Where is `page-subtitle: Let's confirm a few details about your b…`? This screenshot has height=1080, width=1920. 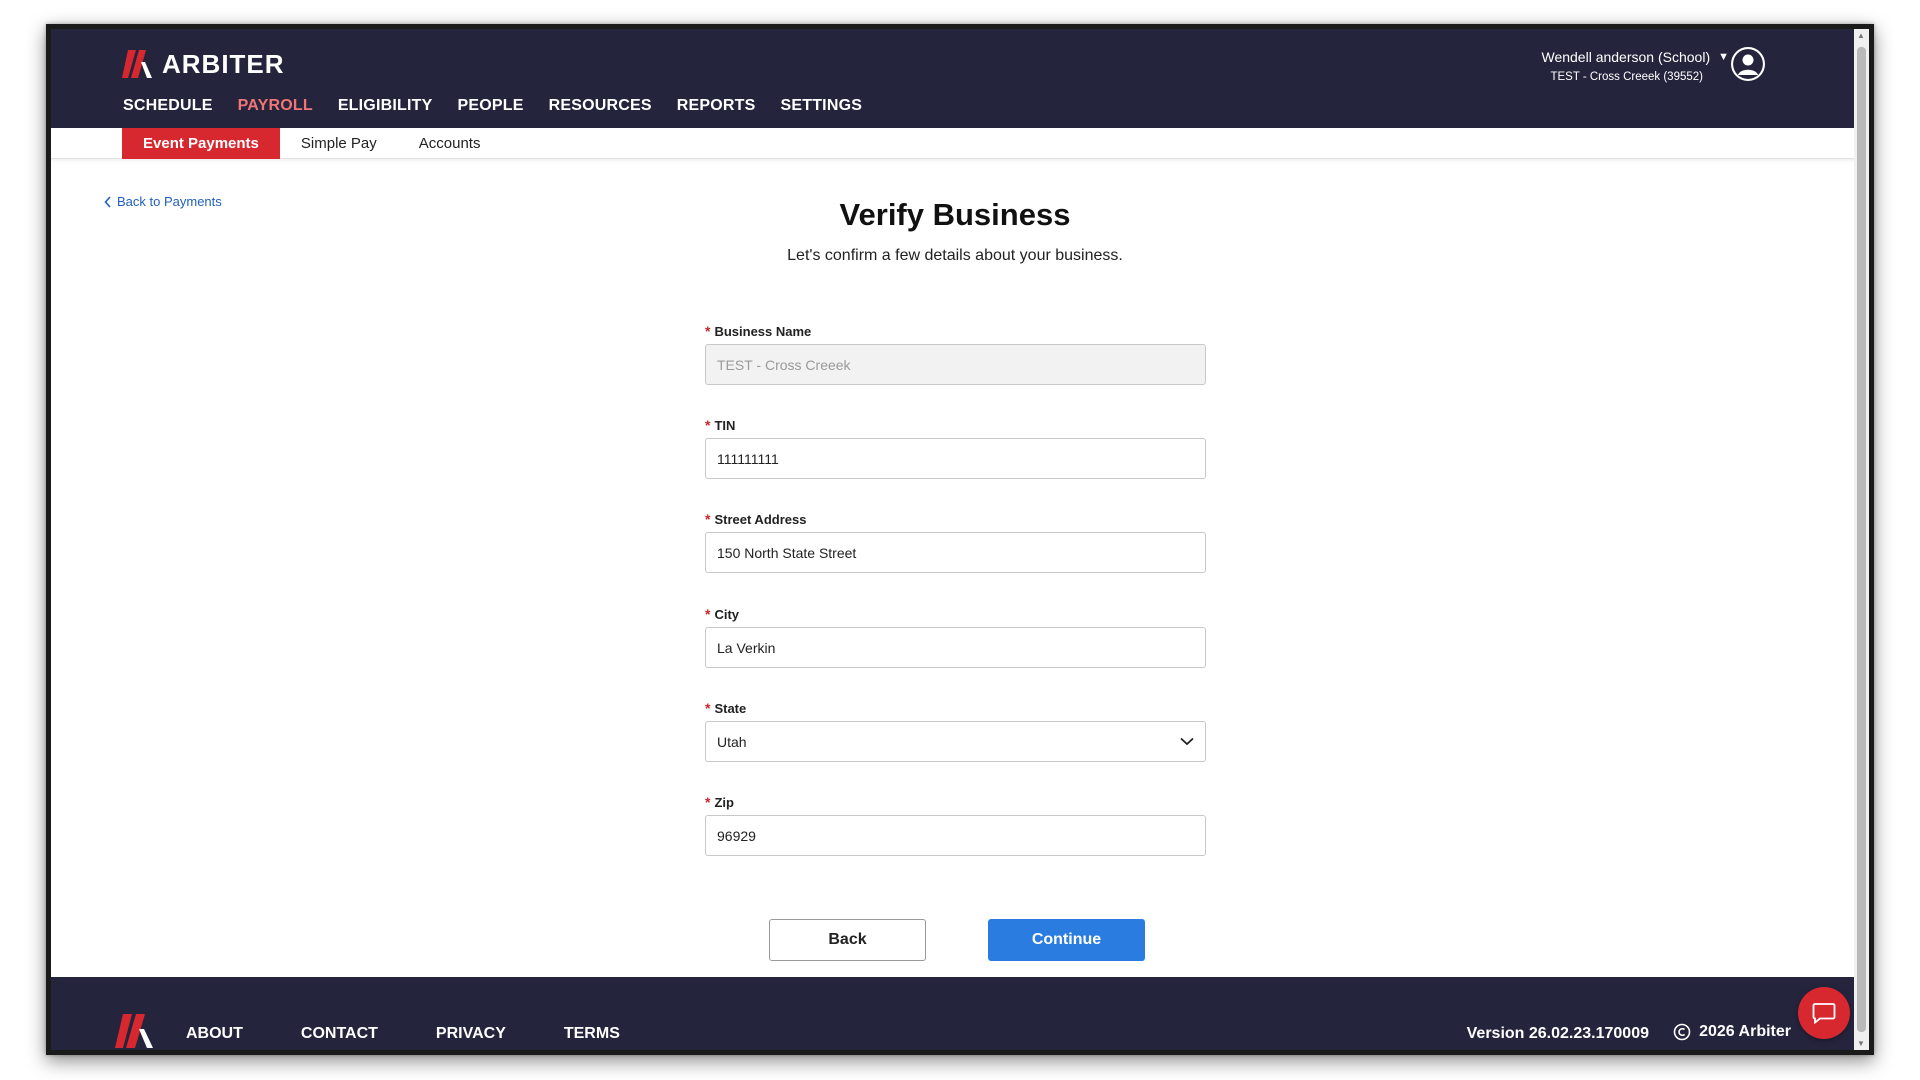 page-subtitle: Let's confirm a few details about your b… is located at coordinates (955, 255).